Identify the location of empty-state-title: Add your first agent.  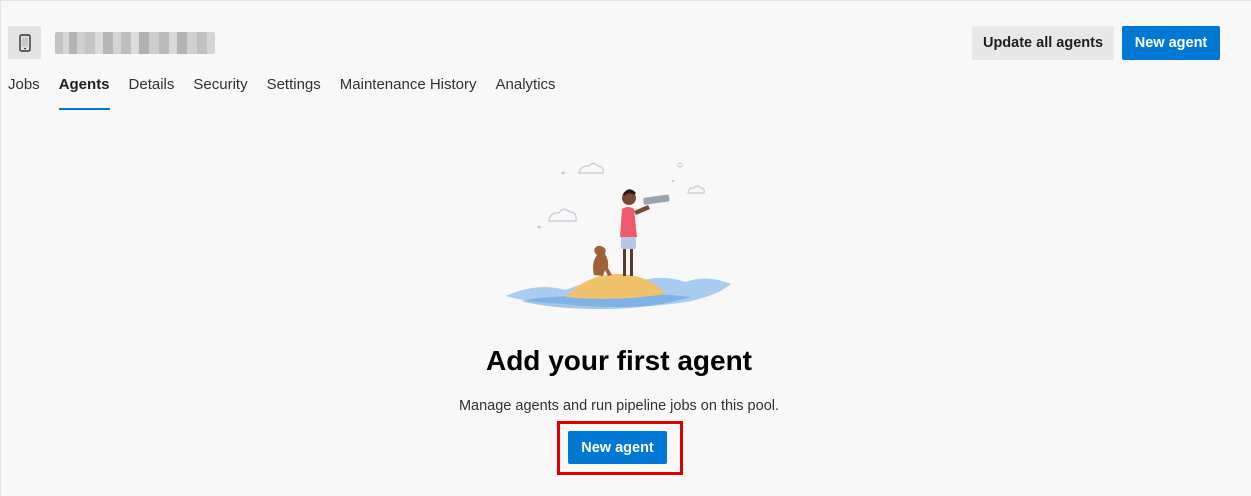
(618, 360).